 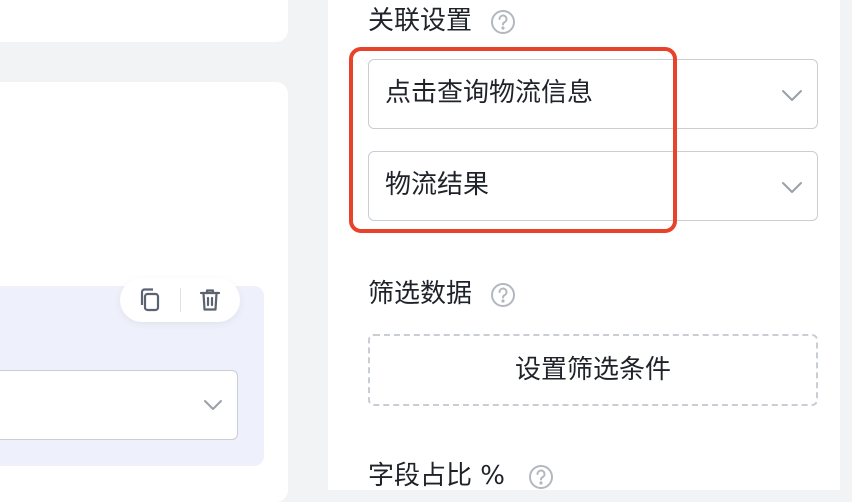 I want to click on select-value: 物流结果, so click(x=437, y=185).